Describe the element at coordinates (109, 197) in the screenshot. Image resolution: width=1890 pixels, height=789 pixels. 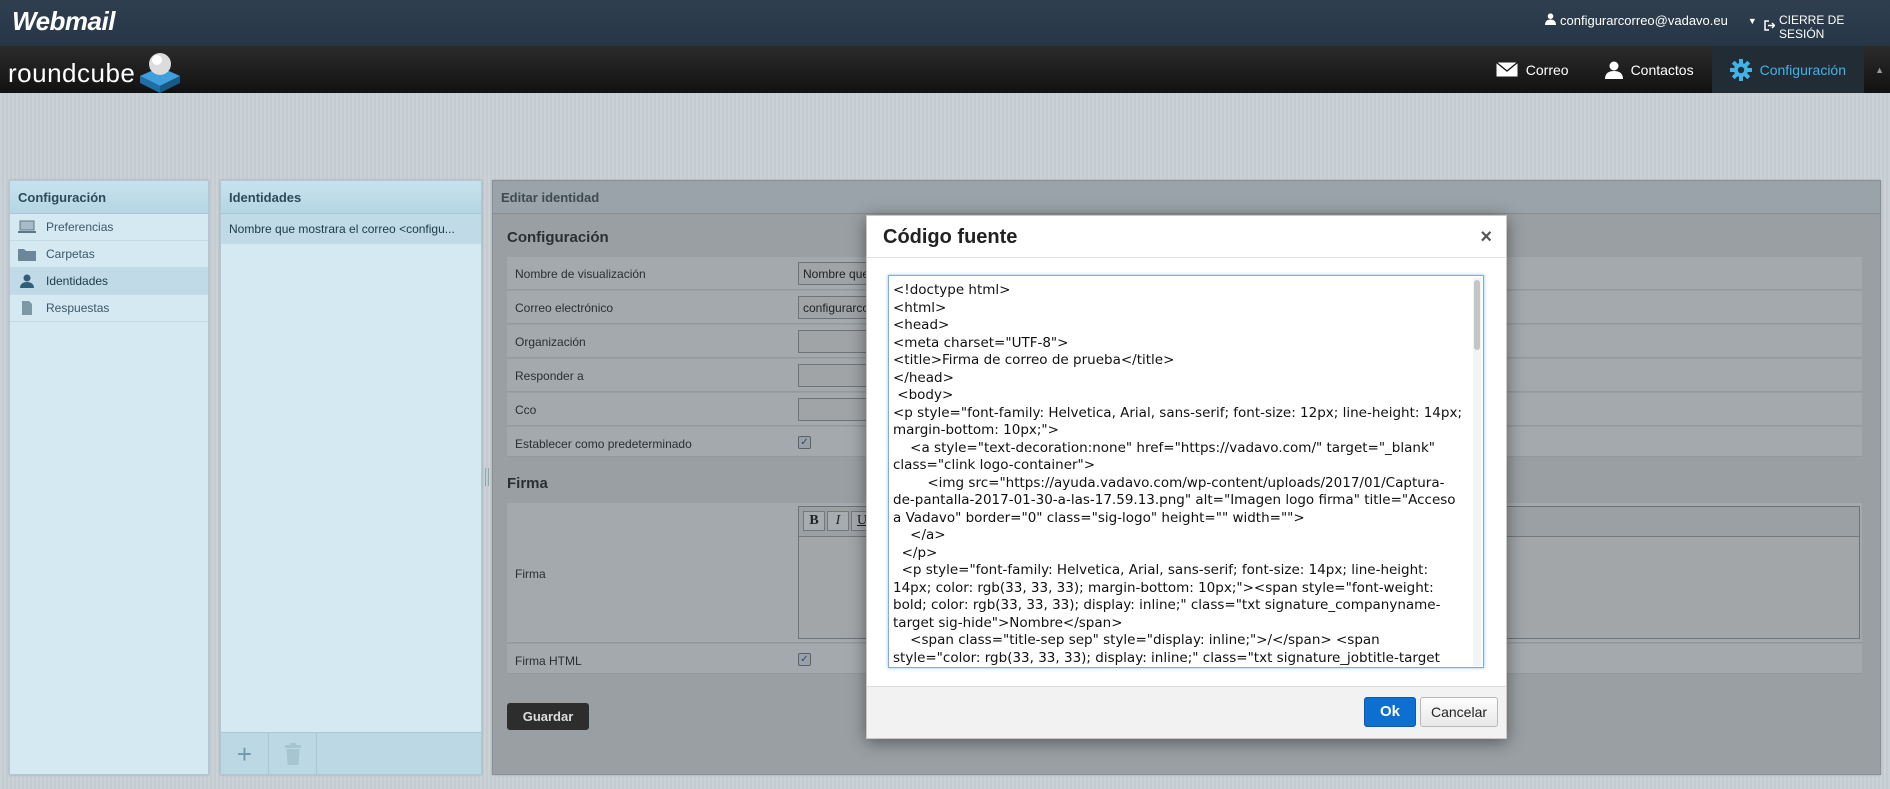
I see `settings-sidebar-title: Configuración` at that location.